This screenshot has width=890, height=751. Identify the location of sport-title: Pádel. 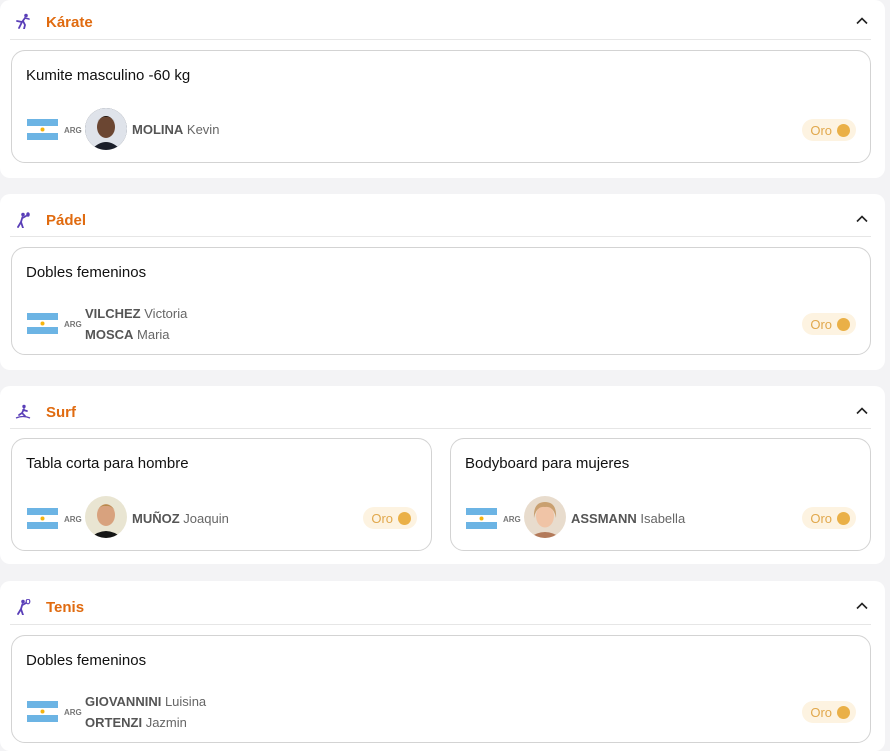
(66, 220).